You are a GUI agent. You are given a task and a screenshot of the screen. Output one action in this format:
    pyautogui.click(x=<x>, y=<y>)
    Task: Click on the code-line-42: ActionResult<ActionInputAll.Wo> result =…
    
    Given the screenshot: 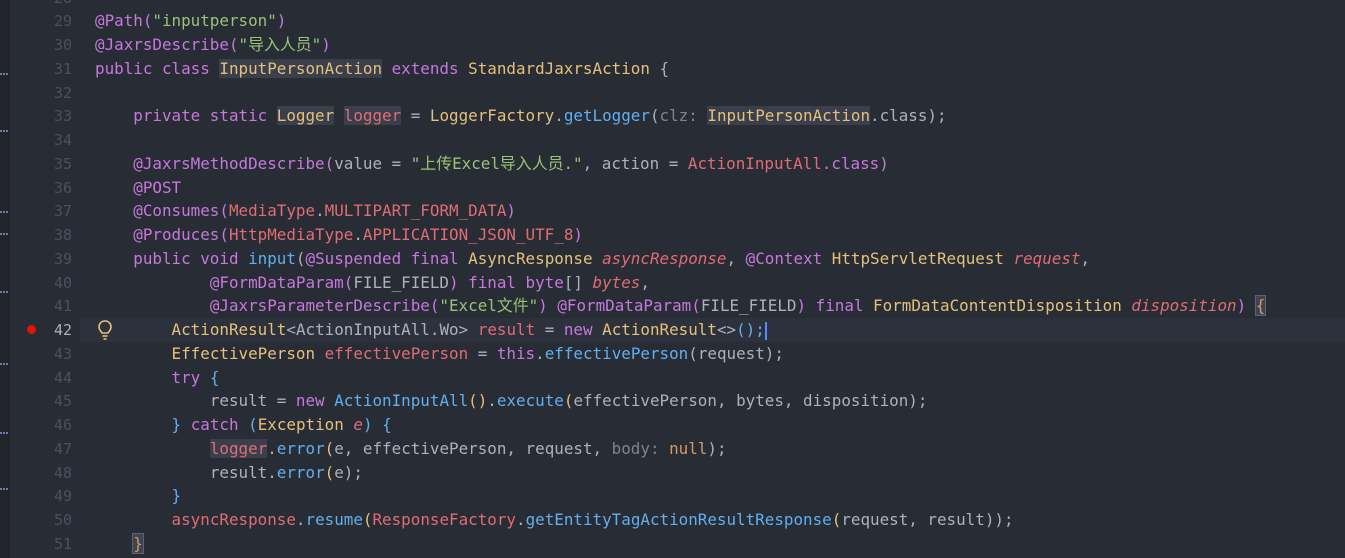 What is the action you would take?
    pyautogui.click(x=720, y=330)
    